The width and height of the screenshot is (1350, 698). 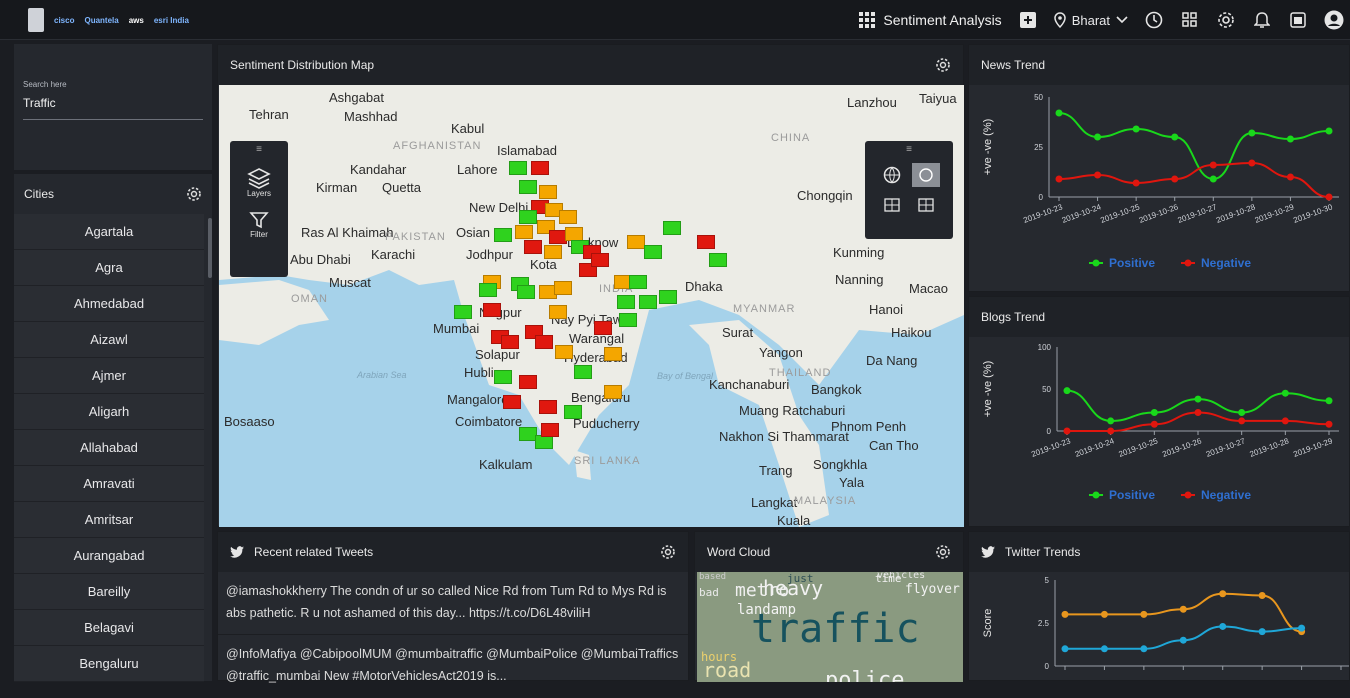 What do you see at coordinates (1262, 20) in the screenshot?
I see `bell-icon` at bounding box center [1262, 20].